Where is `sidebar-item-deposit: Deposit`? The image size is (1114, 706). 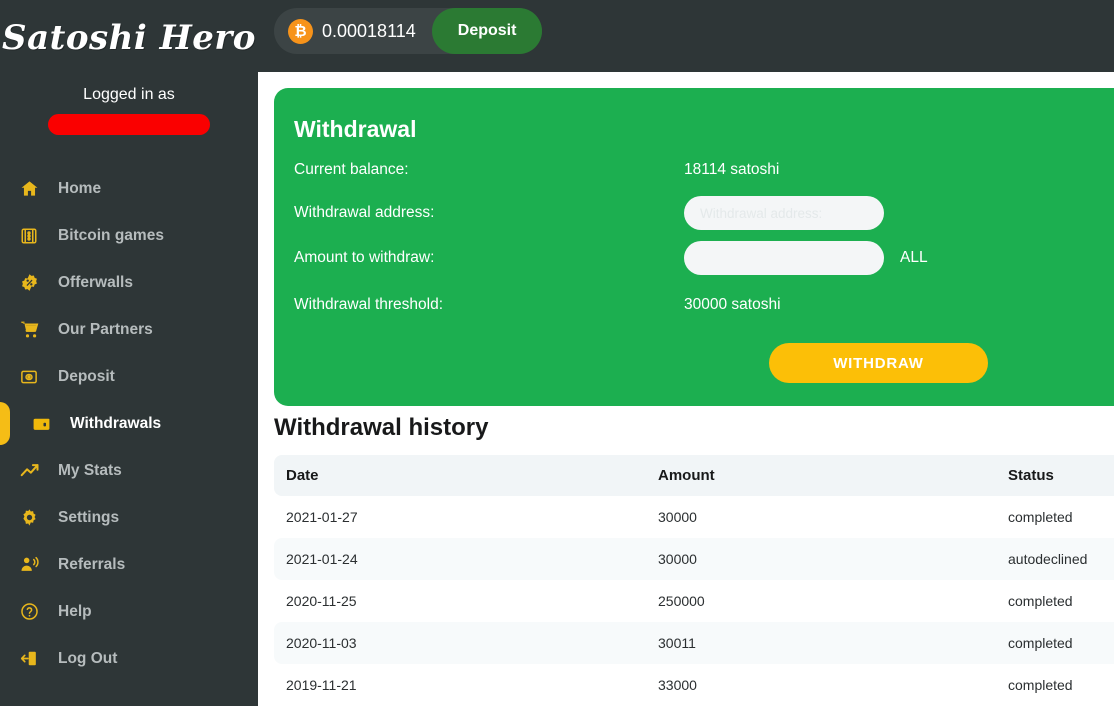
sidebar-item-deposit: Deposit is located at coordinates (129, 376).